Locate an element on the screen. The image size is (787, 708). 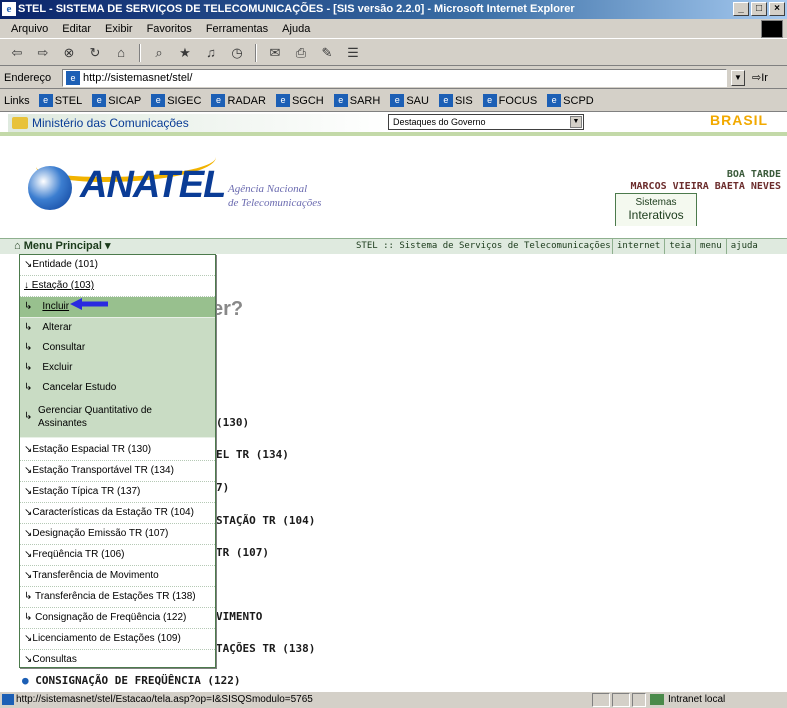
edit-icon: ✎ is located at coordinates (327, 53).